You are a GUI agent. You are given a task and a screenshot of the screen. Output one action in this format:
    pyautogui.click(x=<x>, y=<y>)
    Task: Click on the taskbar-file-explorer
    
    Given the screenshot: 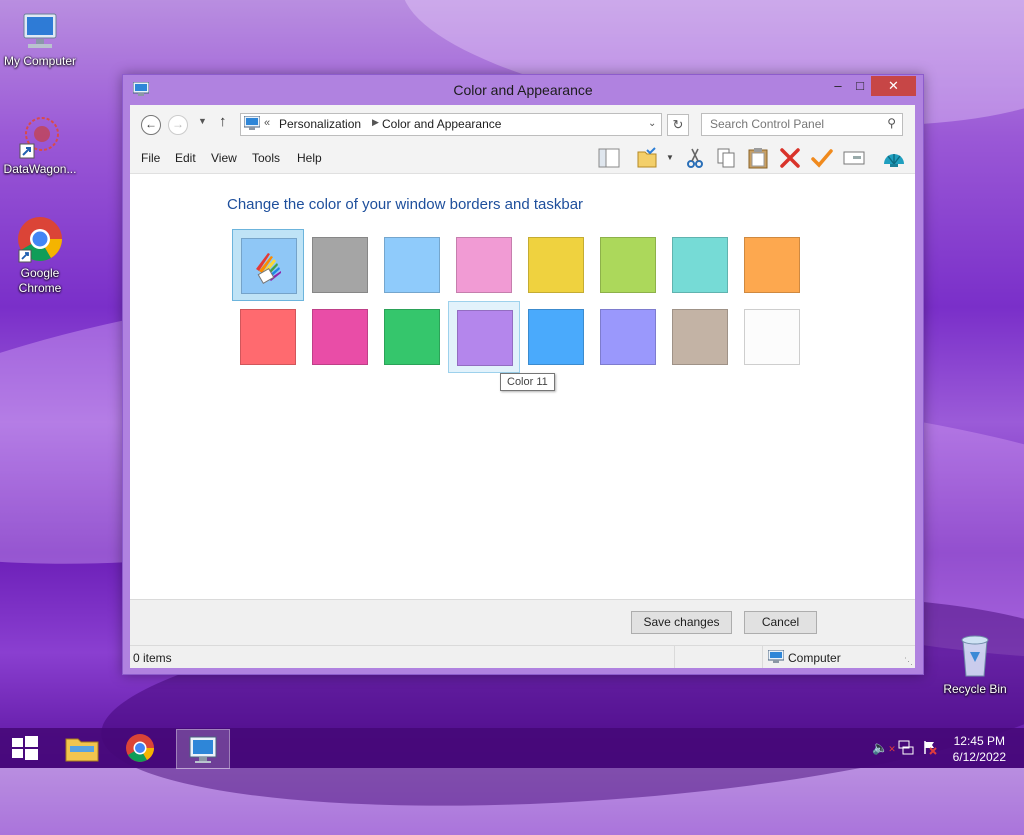 What is the action you would take?
    pyautogui.click(x=82, y=748)
    